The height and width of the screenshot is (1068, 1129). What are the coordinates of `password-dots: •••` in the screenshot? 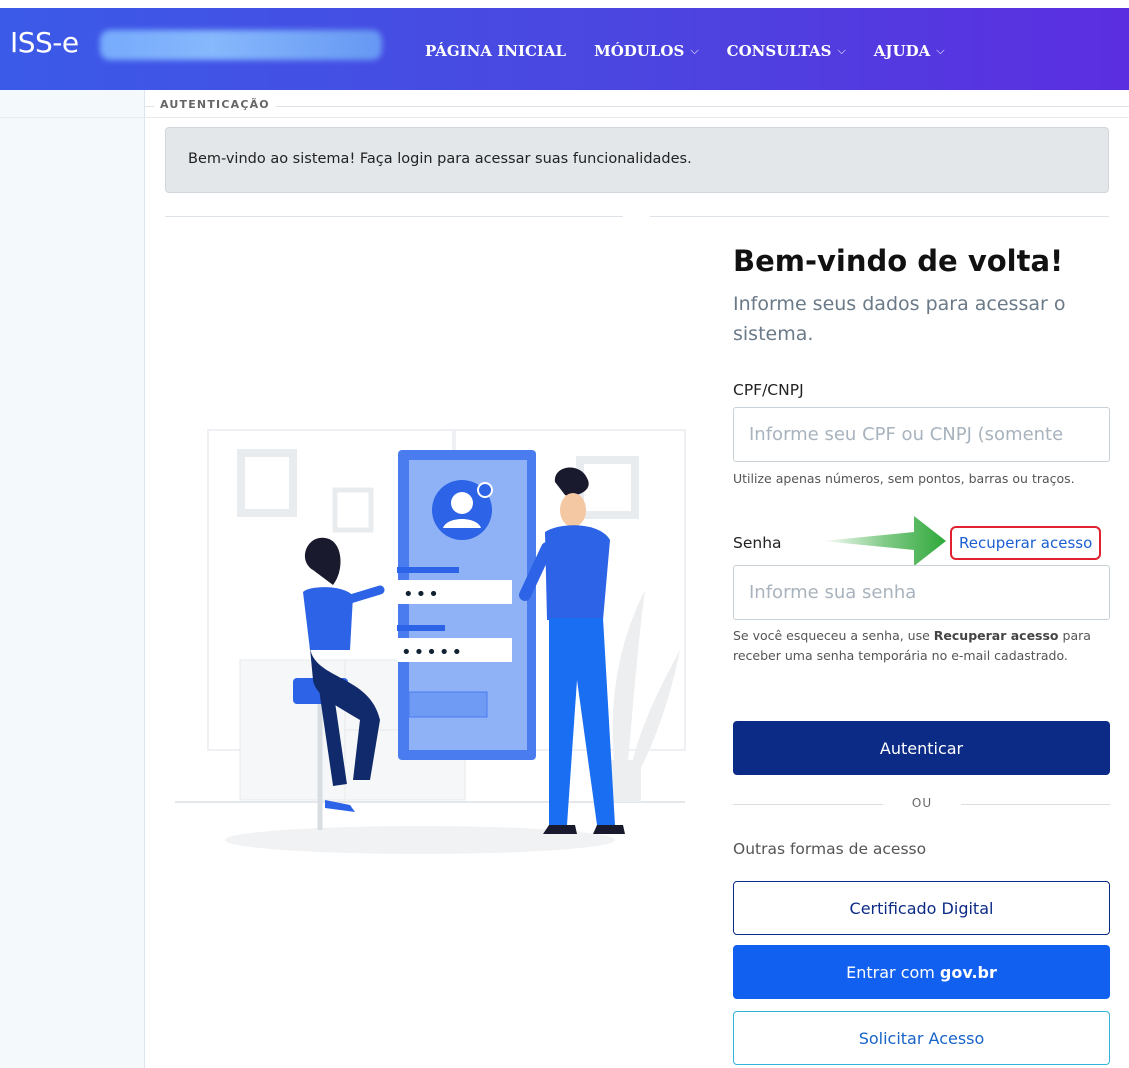 It's located at (422, 594).